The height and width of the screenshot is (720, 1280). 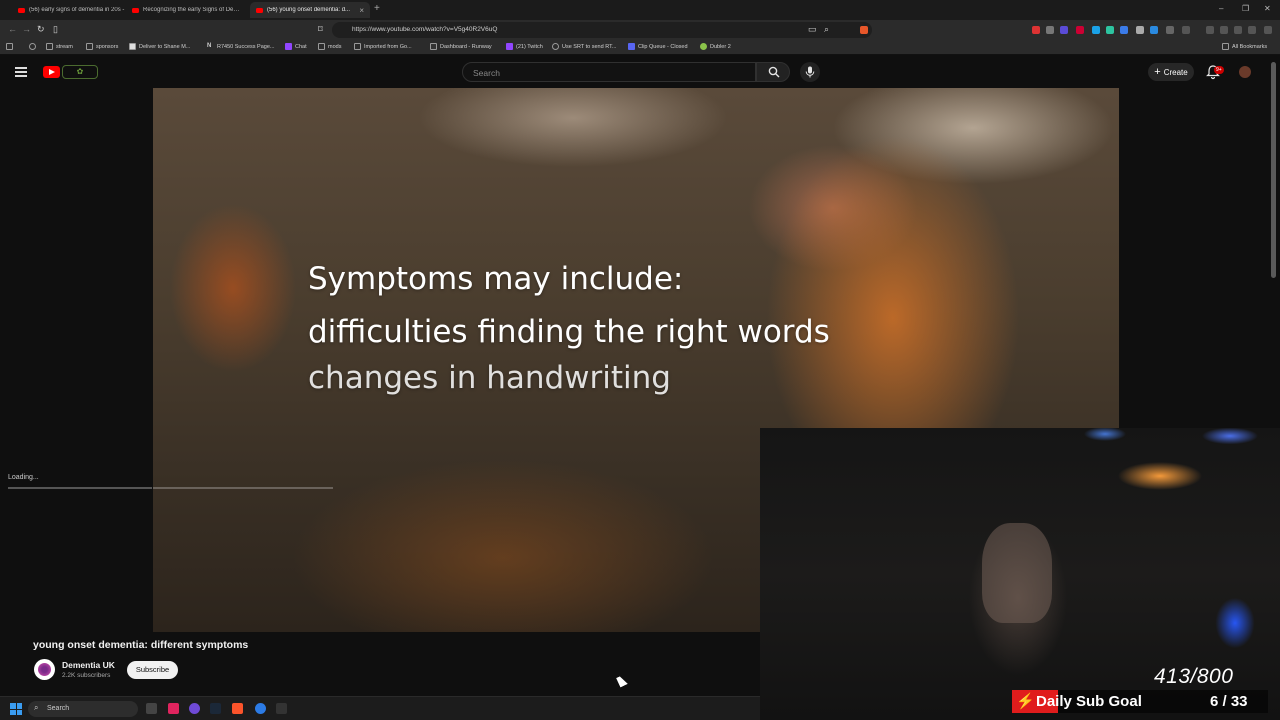 I want to click on youtube-header: ✿ Search + Create, so click(x=640, y=72).